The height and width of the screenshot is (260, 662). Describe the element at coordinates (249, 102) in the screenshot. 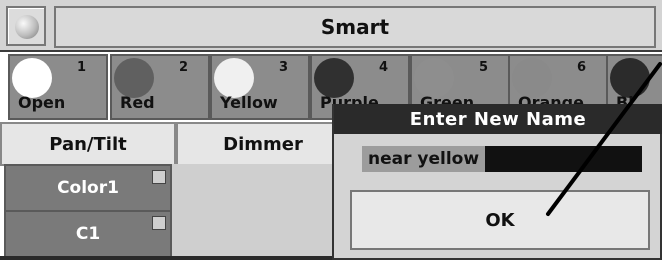

I see `swatch-name: Yellow` at that location.